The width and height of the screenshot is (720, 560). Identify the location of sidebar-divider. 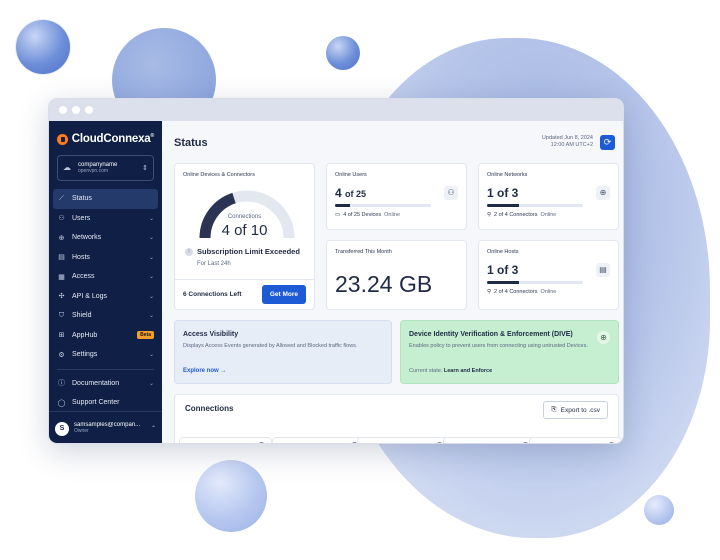
(105, 369).